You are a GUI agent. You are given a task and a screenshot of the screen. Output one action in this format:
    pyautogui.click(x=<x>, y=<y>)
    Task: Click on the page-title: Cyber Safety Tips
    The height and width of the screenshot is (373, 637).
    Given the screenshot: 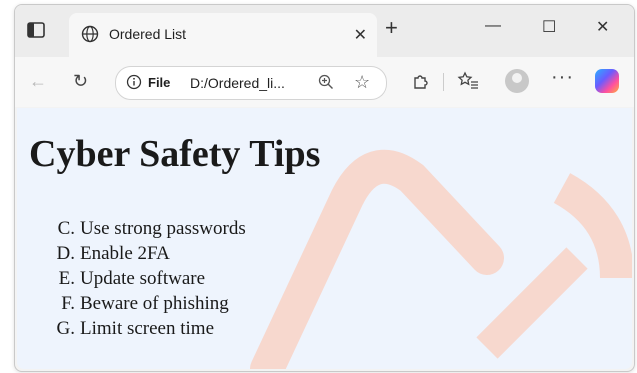 What is the action you would take?
    pyautogui.click(x=175, y=154)
    